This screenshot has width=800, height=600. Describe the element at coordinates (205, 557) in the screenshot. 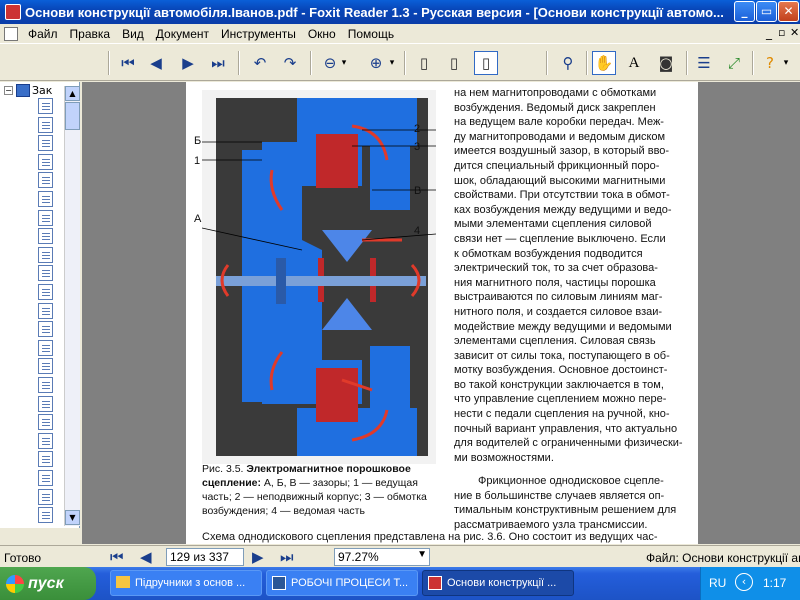

I see `page-number-field: 129 из 337` at that location.